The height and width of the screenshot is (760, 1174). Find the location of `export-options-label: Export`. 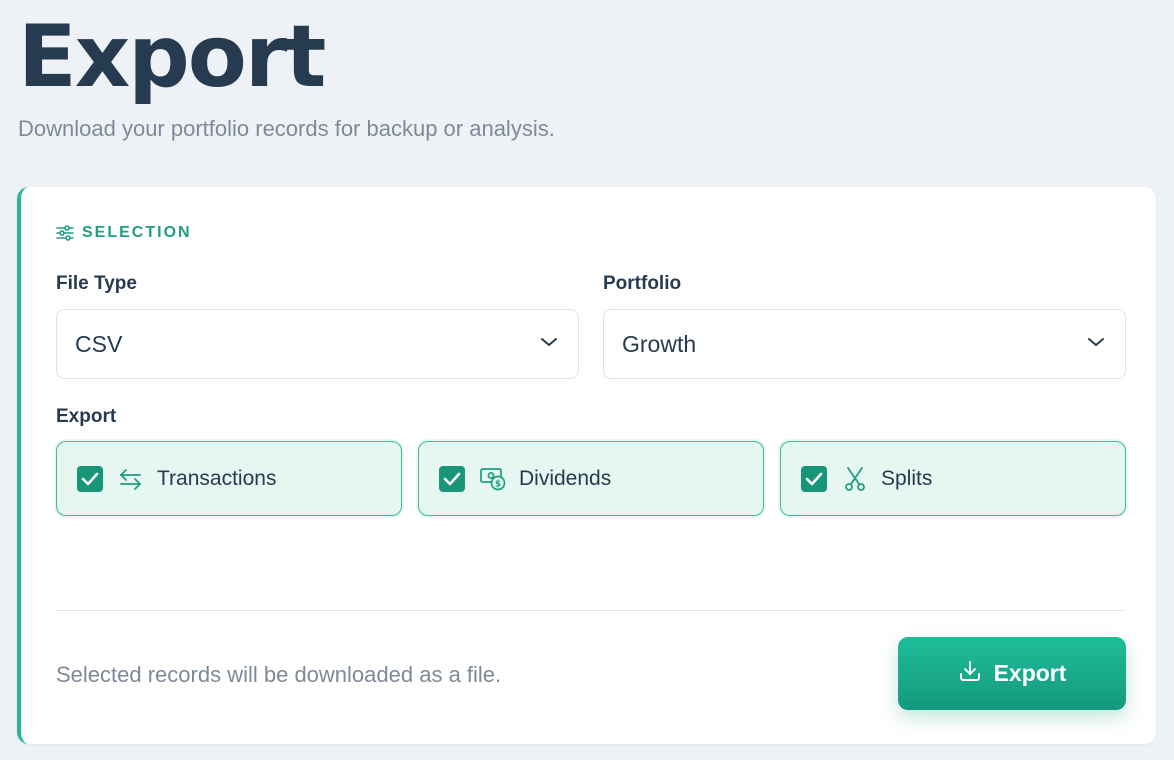

export-options-label: Export is located at coordinates (86, 416).